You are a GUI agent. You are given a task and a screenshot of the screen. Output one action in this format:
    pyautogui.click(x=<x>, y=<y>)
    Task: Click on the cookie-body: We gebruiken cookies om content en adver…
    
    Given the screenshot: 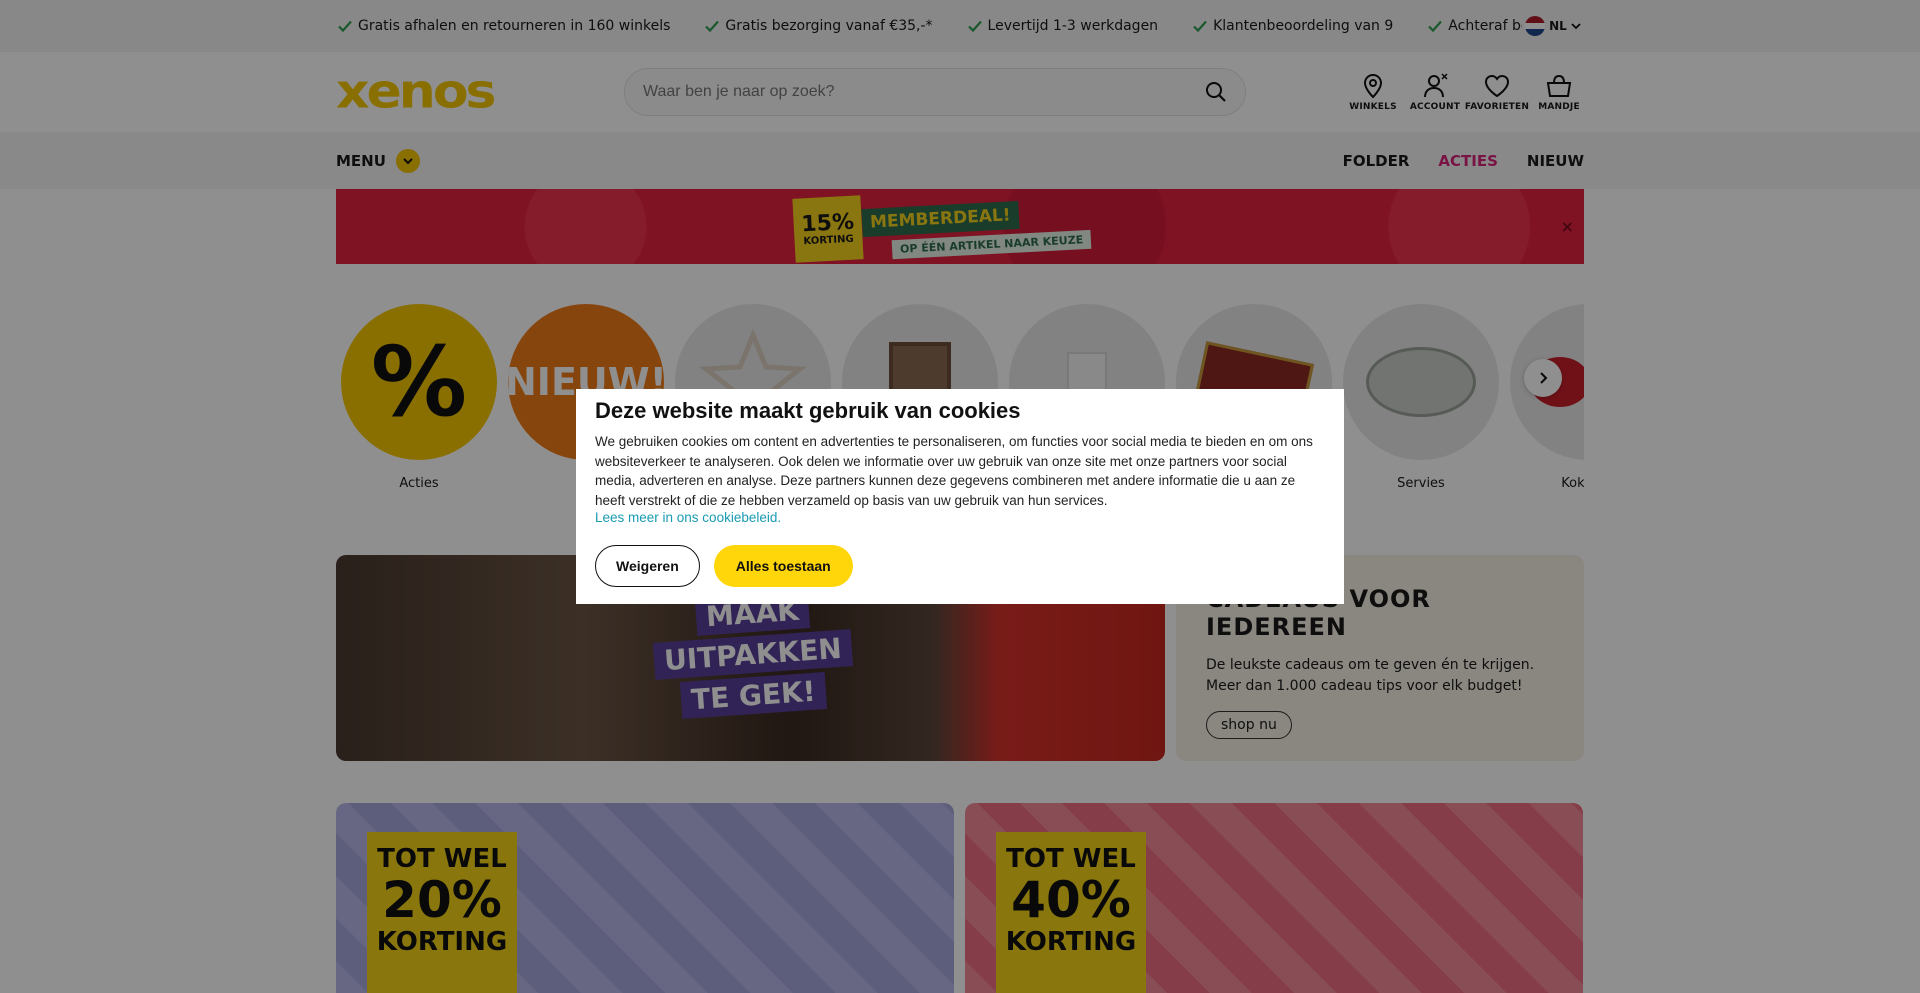 What is the action you would take?
    pyautogui.click(x=954, y=471)
    